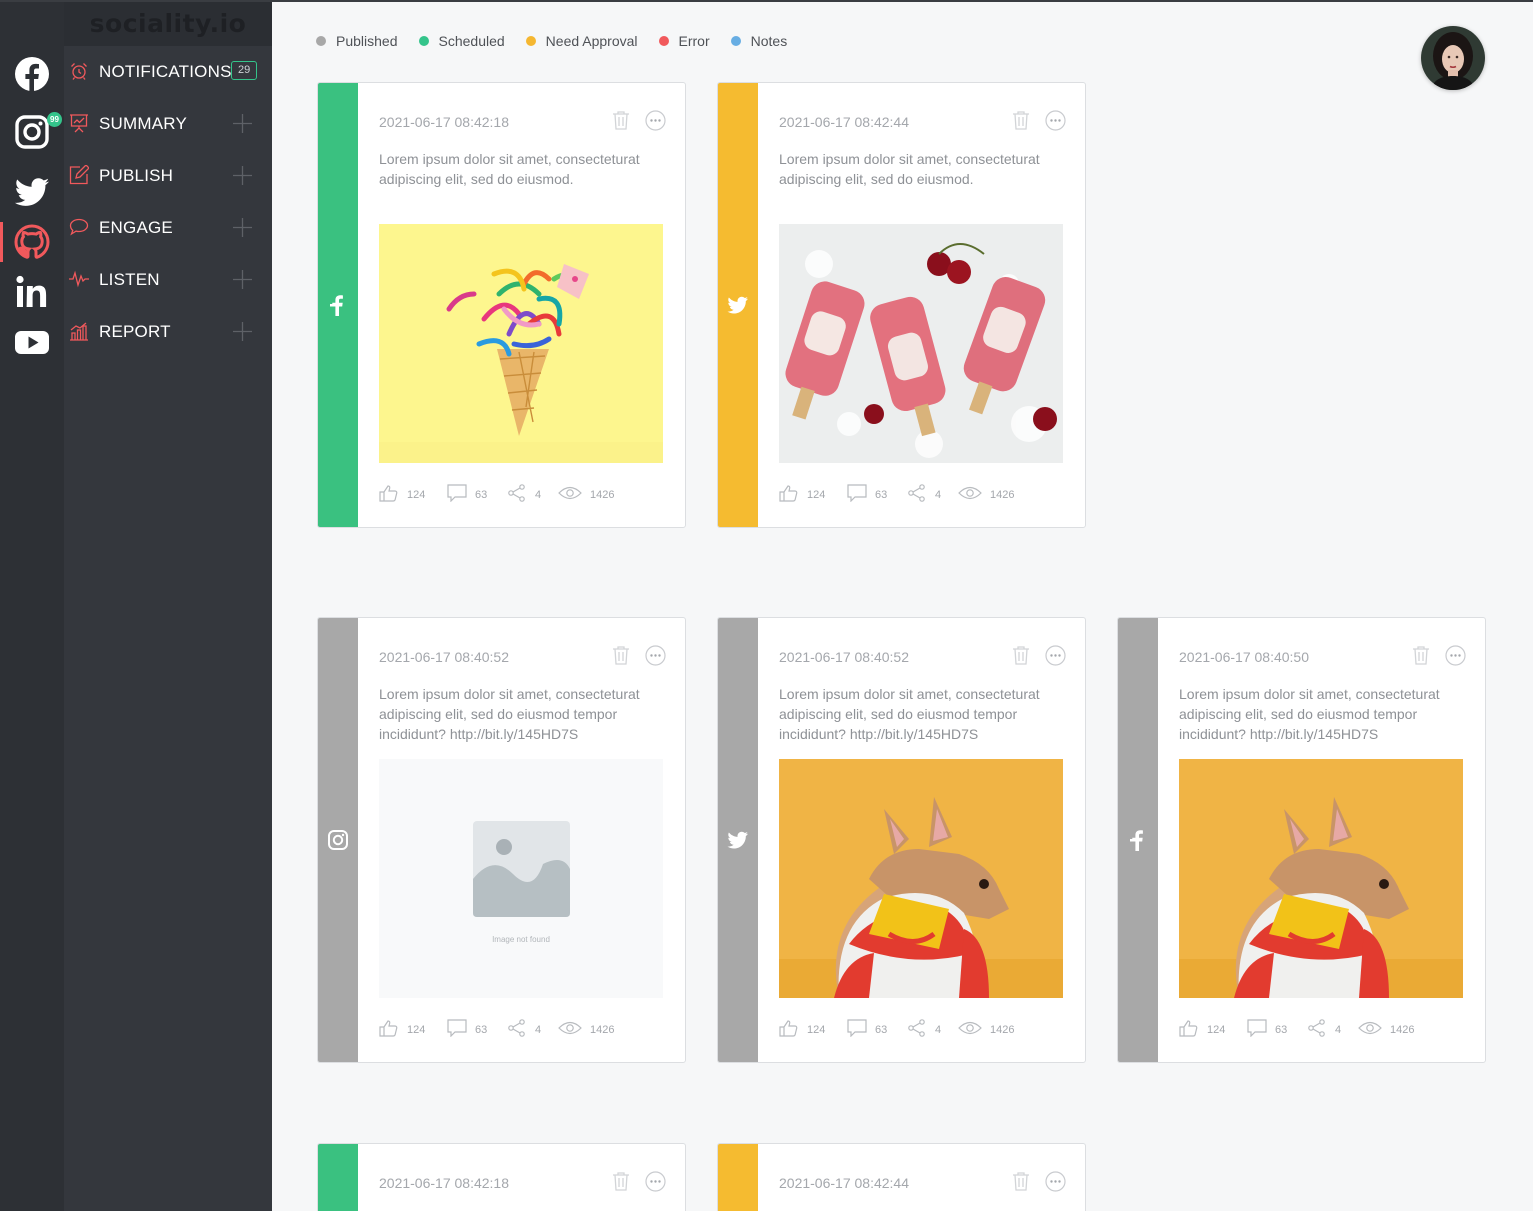 The image size is (1533, 1211). I want to click on post-media-popsicles, so click(921, 343).